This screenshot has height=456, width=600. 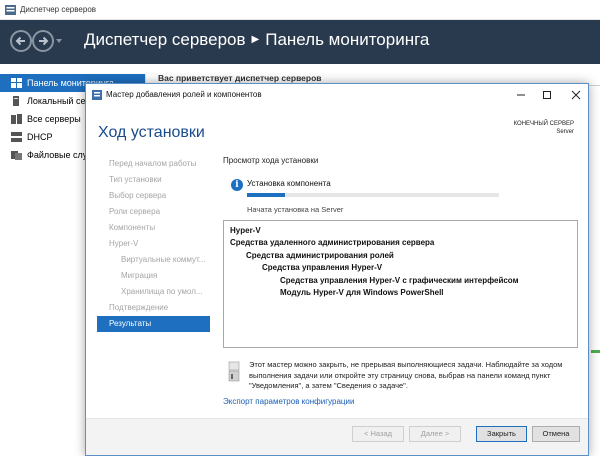 I want to click on arrow-right-icon, so click(x=44, y=41).